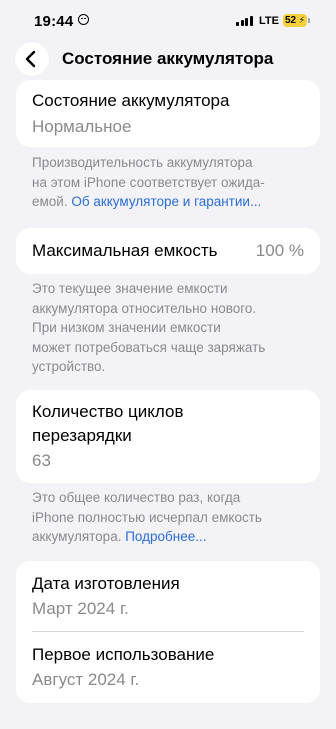  I want to click on footnote-line: на этом iPhone соответствует ожида-, so click(148, 182).